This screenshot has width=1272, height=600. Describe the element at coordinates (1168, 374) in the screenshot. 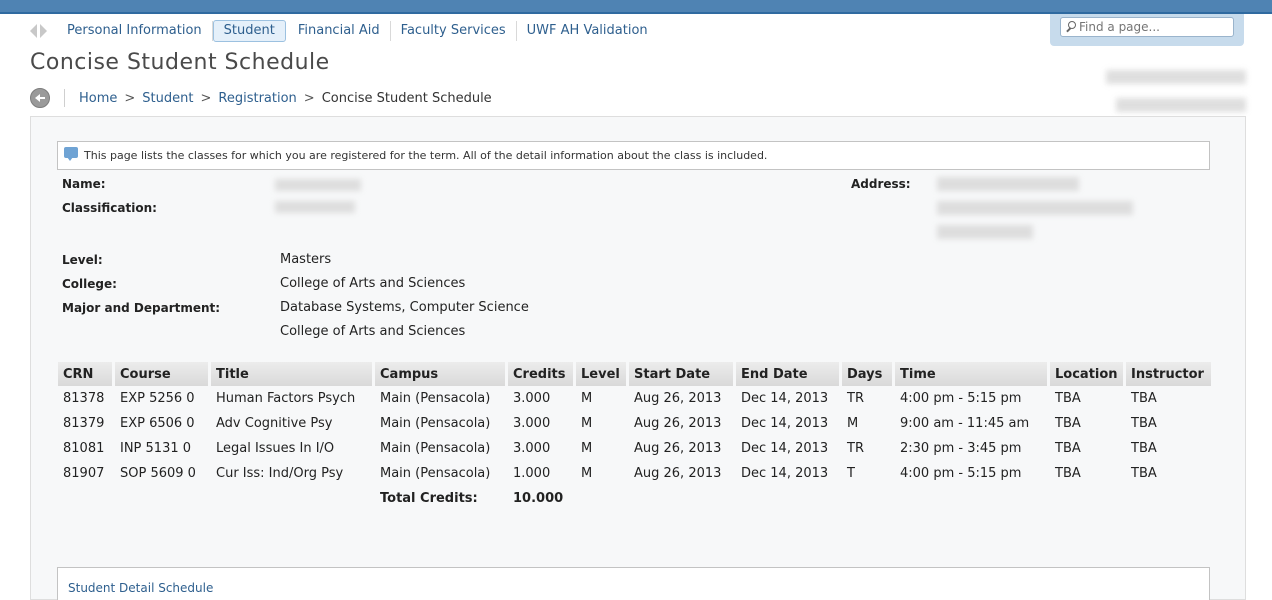

I see `column-header-instructor: Instructor` at that location.